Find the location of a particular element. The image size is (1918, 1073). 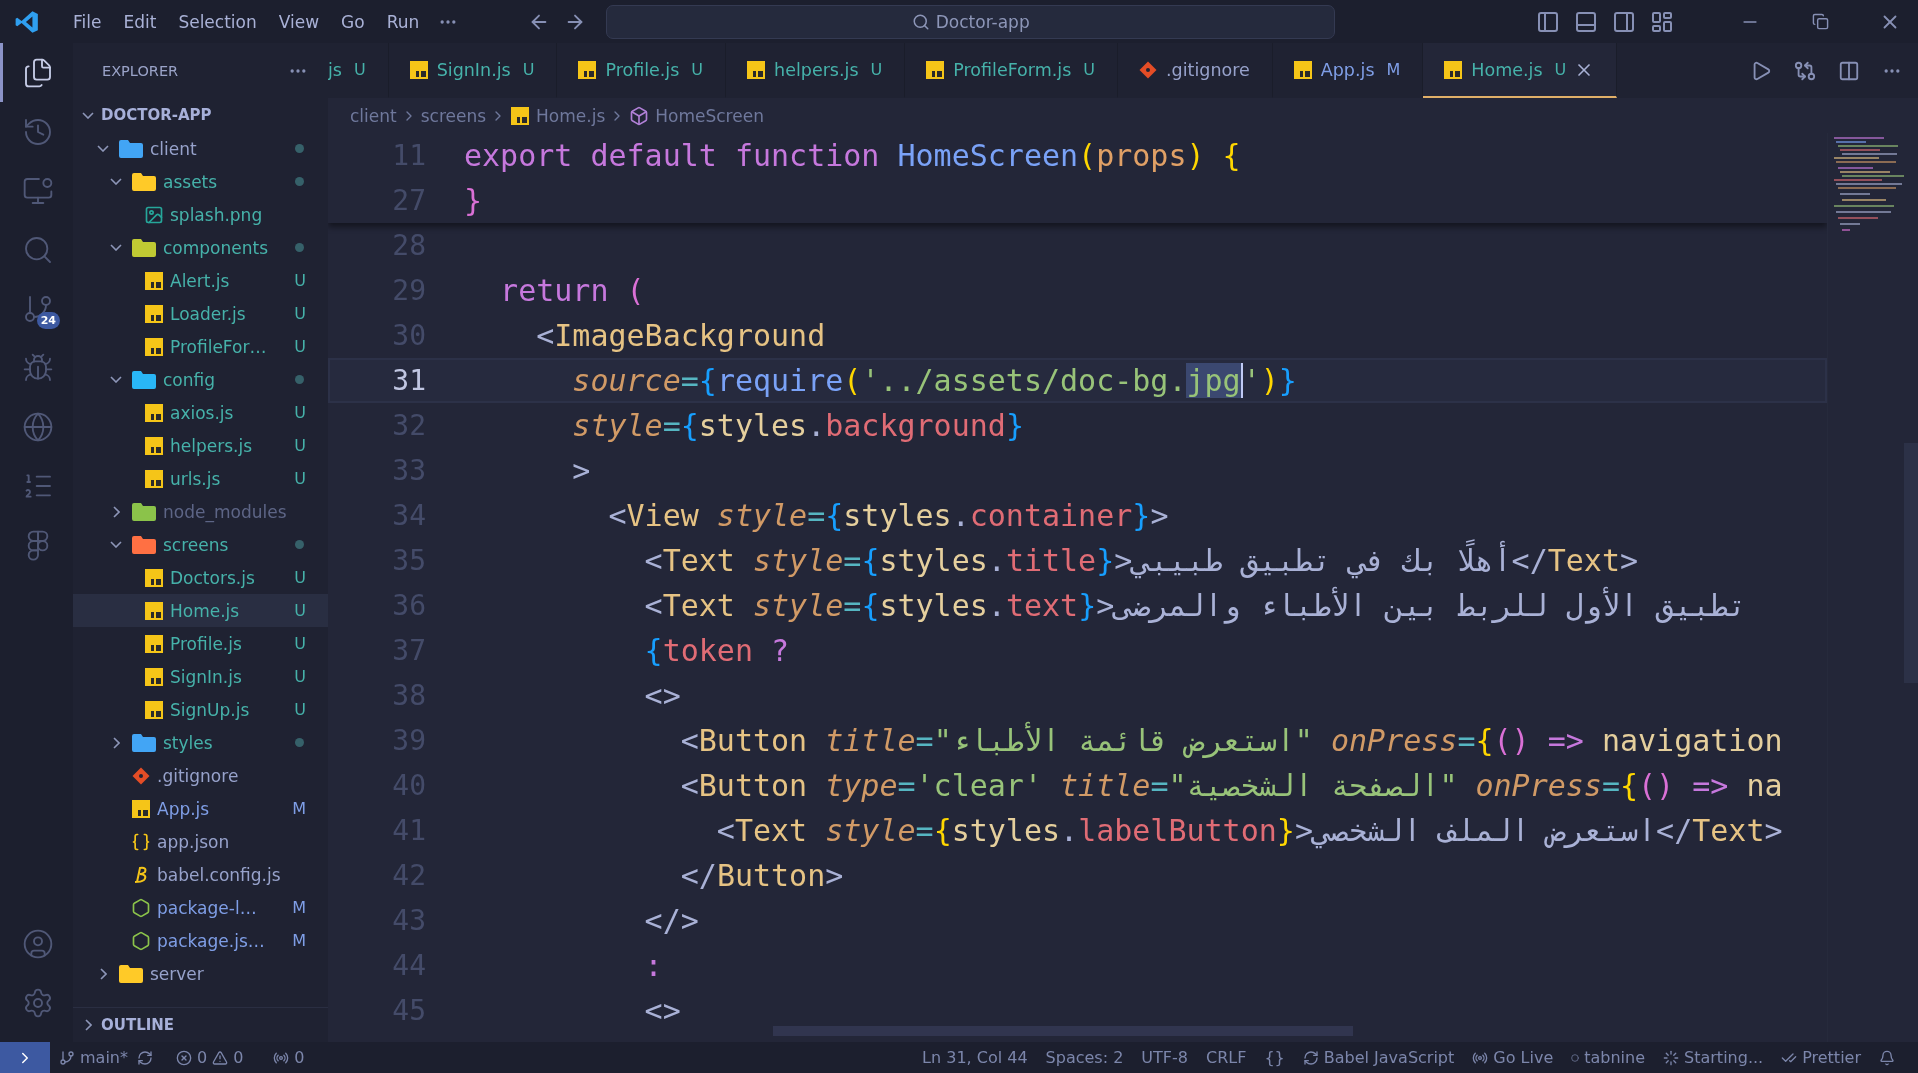

status-item: UTF-8 is located at coordinates (1164, 1057).